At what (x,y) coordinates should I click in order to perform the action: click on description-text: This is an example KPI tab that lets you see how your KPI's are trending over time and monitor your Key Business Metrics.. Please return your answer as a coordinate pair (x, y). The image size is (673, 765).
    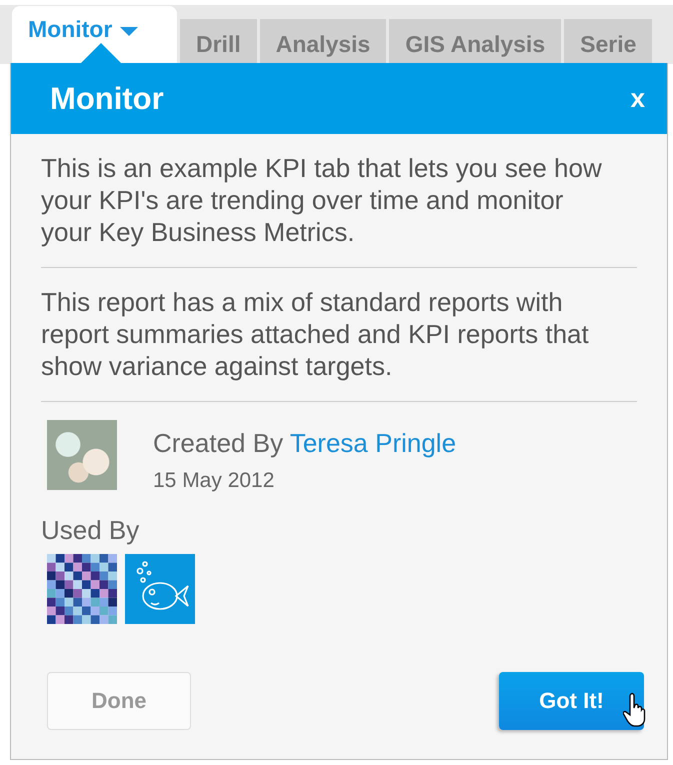
    Looking at the image, I should click on (322, 200).